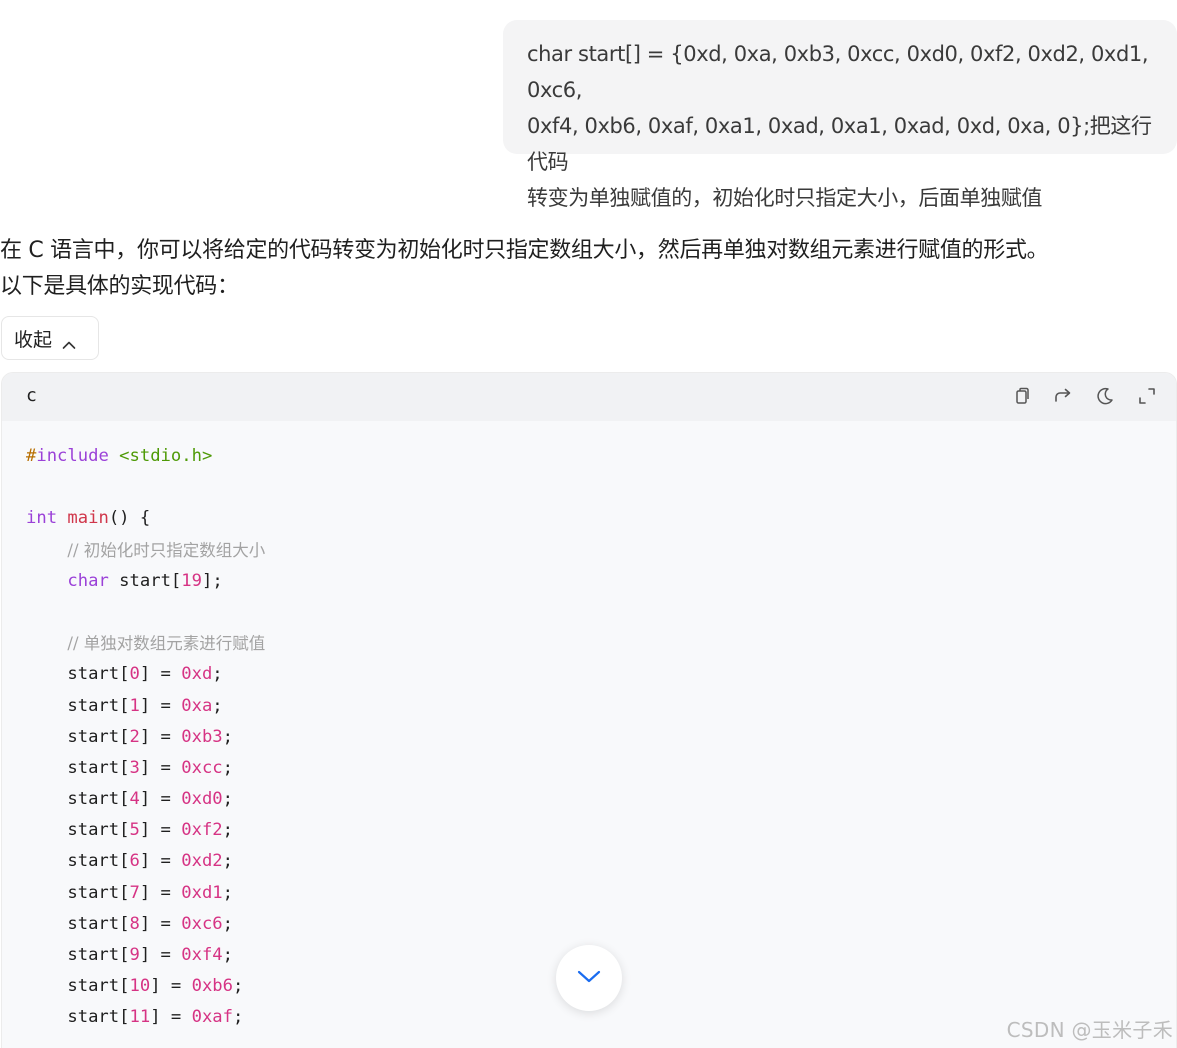  What do you see at coordinates (33, 339) in the screenshot?
I see `collapse-label: 收起` at bounding box center [33, 339].